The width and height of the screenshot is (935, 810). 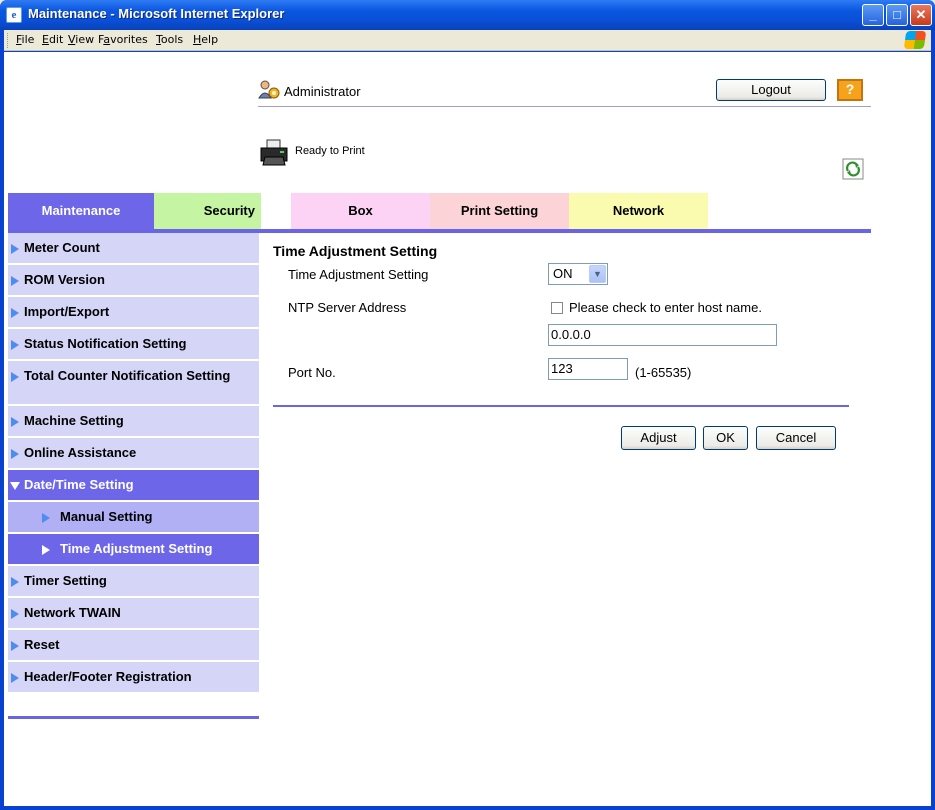 What do you see at coordinates (8, 40) in the screenshot?
I see `menu-grip` at bounding box center [8, 40].